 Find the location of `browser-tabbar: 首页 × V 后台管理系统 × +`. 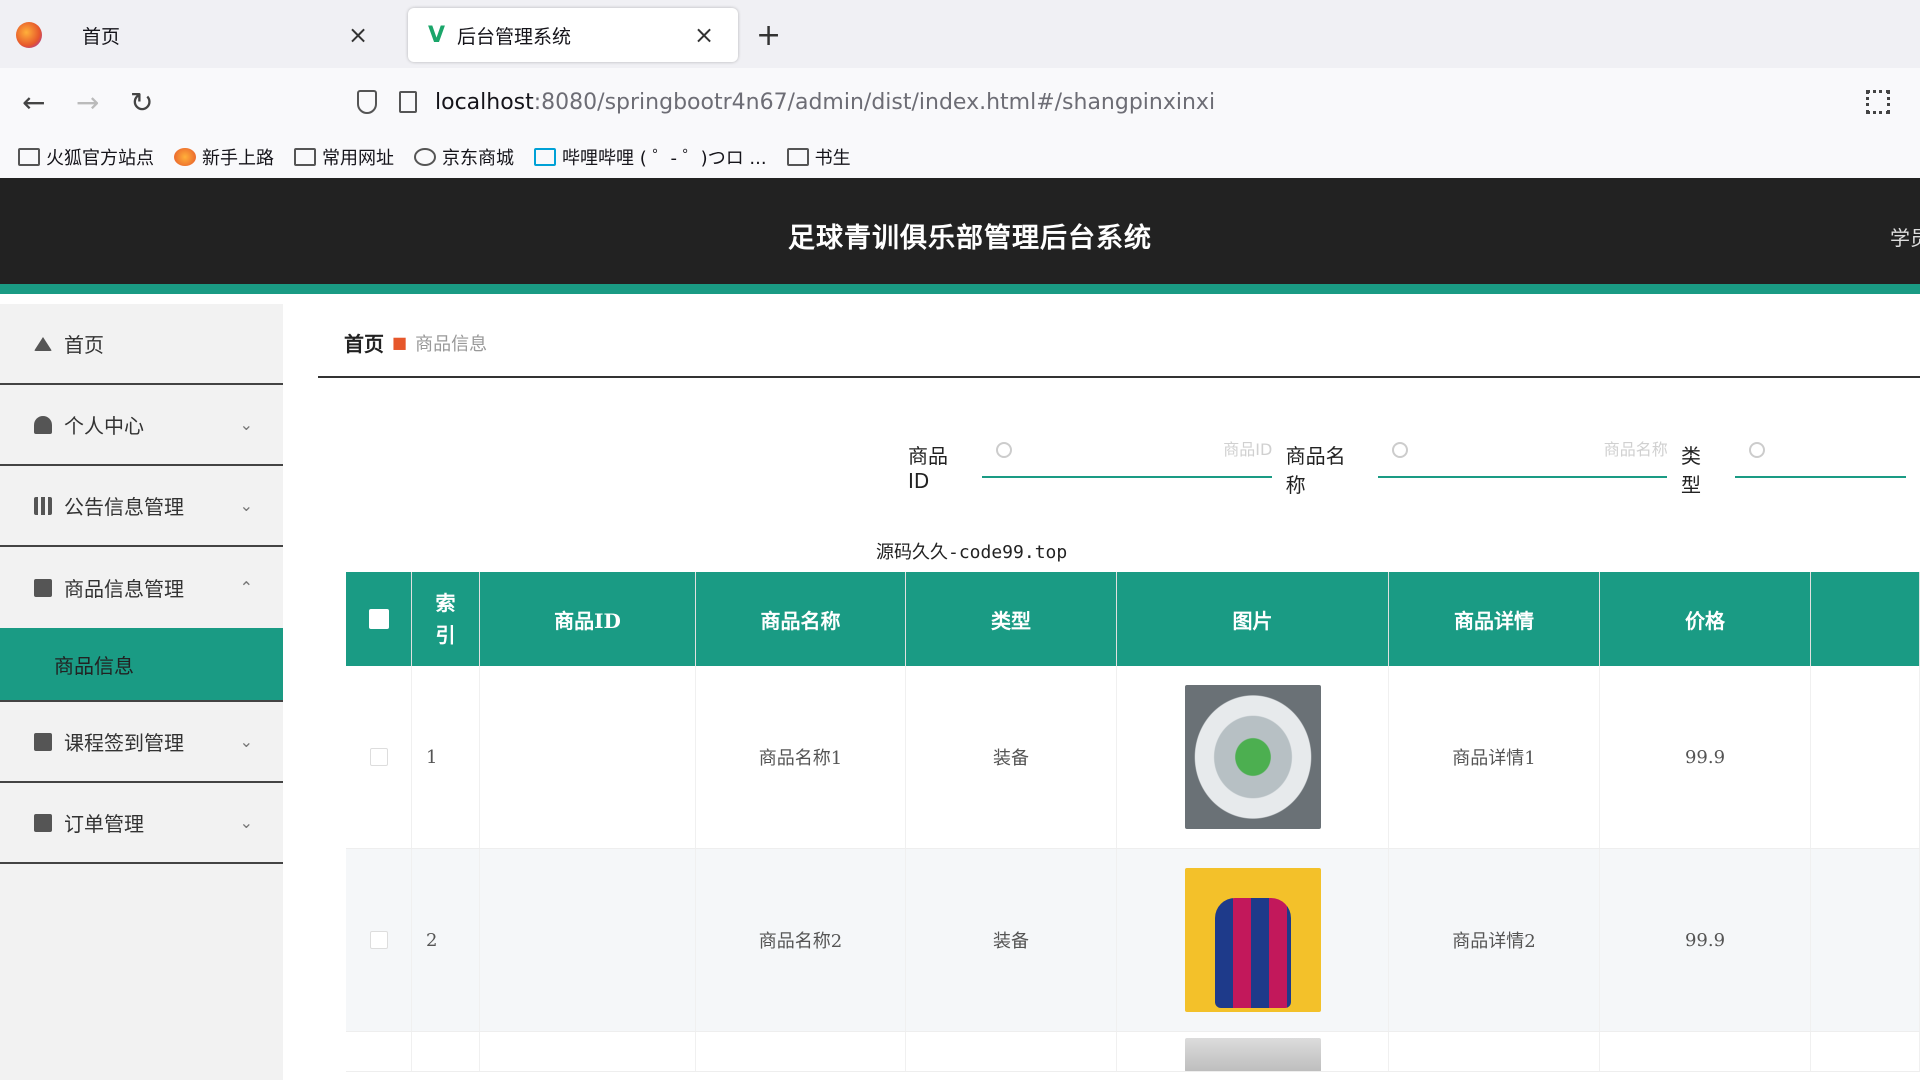

browser-tabbar: 首页 × V 后台管理系统 × + is located at coordinates (960, 34).